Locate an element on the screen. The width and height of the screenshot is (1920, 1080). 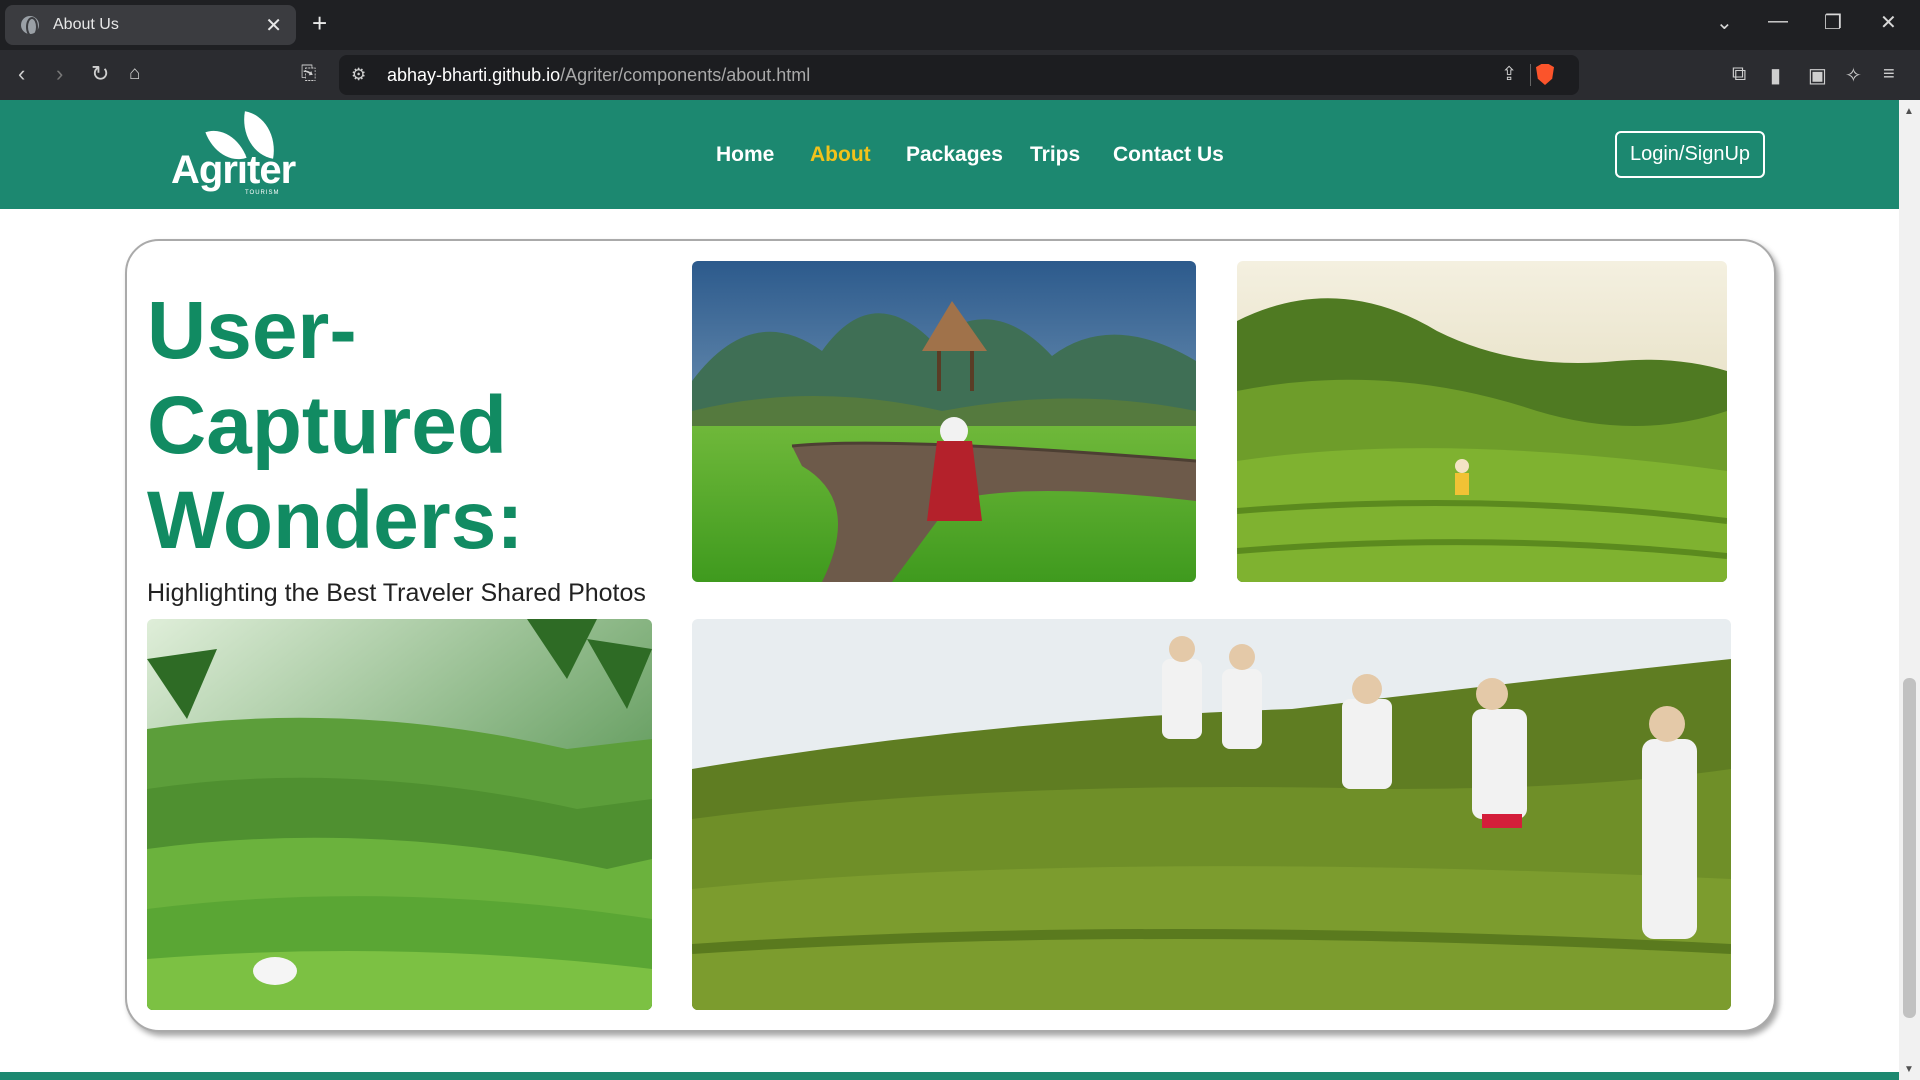
share-icon: ⇪ is located at coordinates (1509, 74).